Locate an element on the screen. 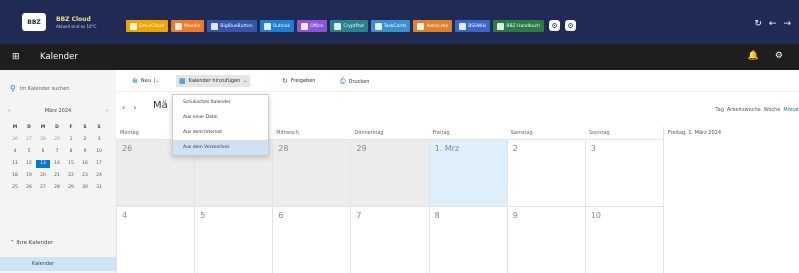 The image size is (799, 273). calendar-day-cell: 9 is located at coordinates (545, 239).